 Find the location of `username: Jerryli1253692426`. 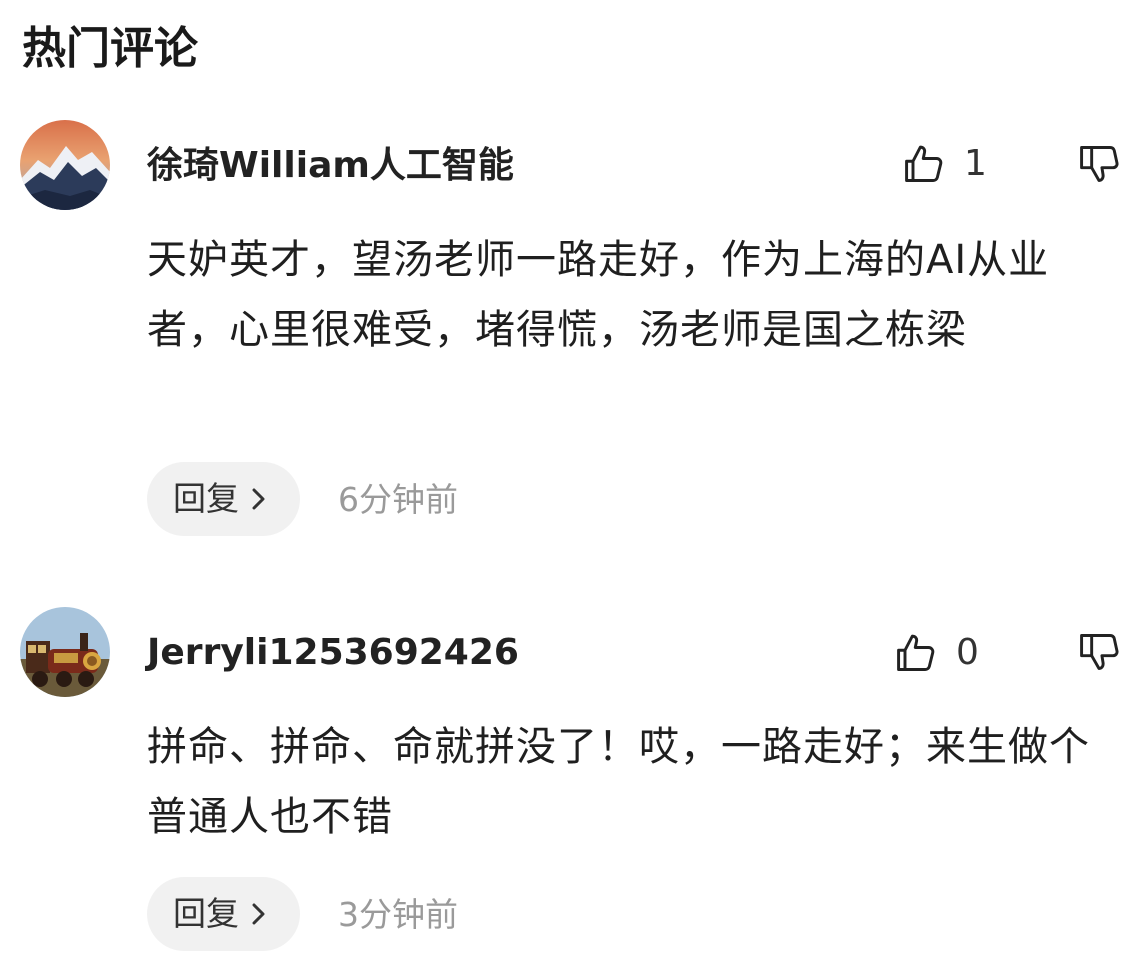

username: Jerryli1253692426 is located at coordinates (333, 653).